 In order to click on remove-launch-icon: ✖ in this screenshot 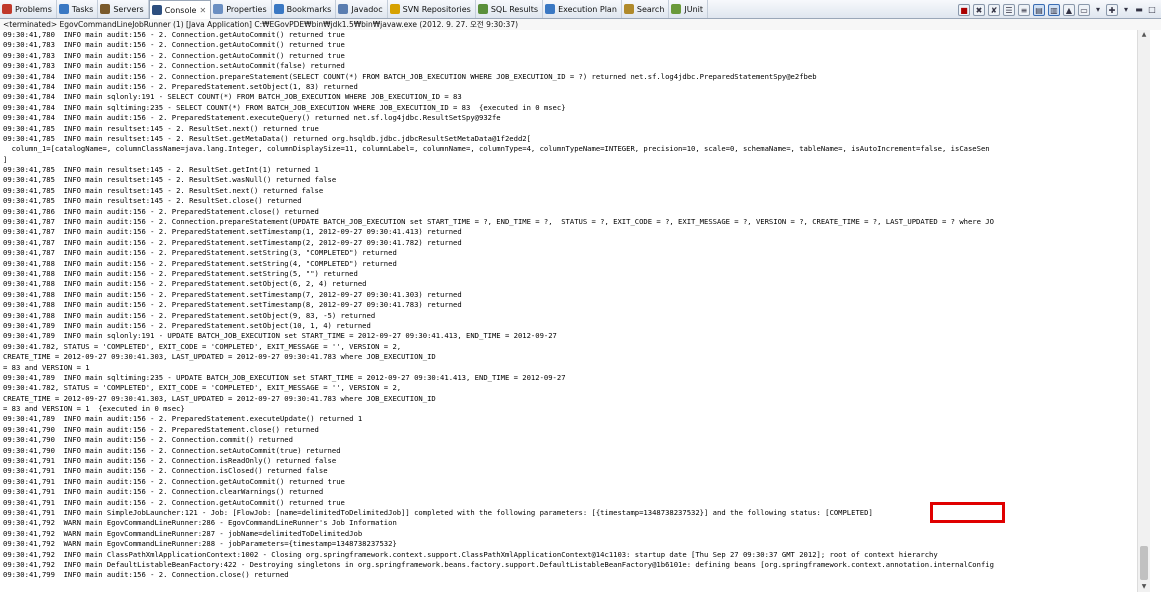, I will do `click(979, 9)`.